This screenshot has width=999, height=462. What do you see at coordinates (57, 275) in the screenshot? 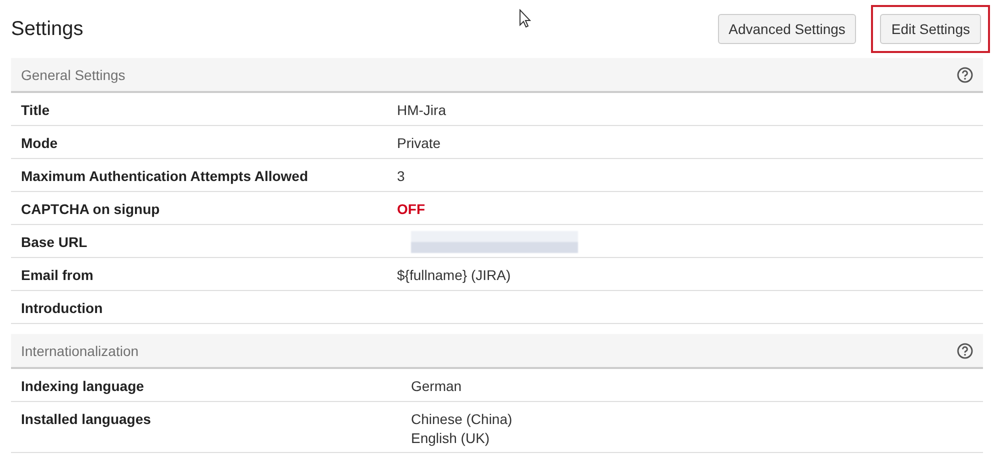
I see `setting-label: Email from` at bounding box center [57, 275].